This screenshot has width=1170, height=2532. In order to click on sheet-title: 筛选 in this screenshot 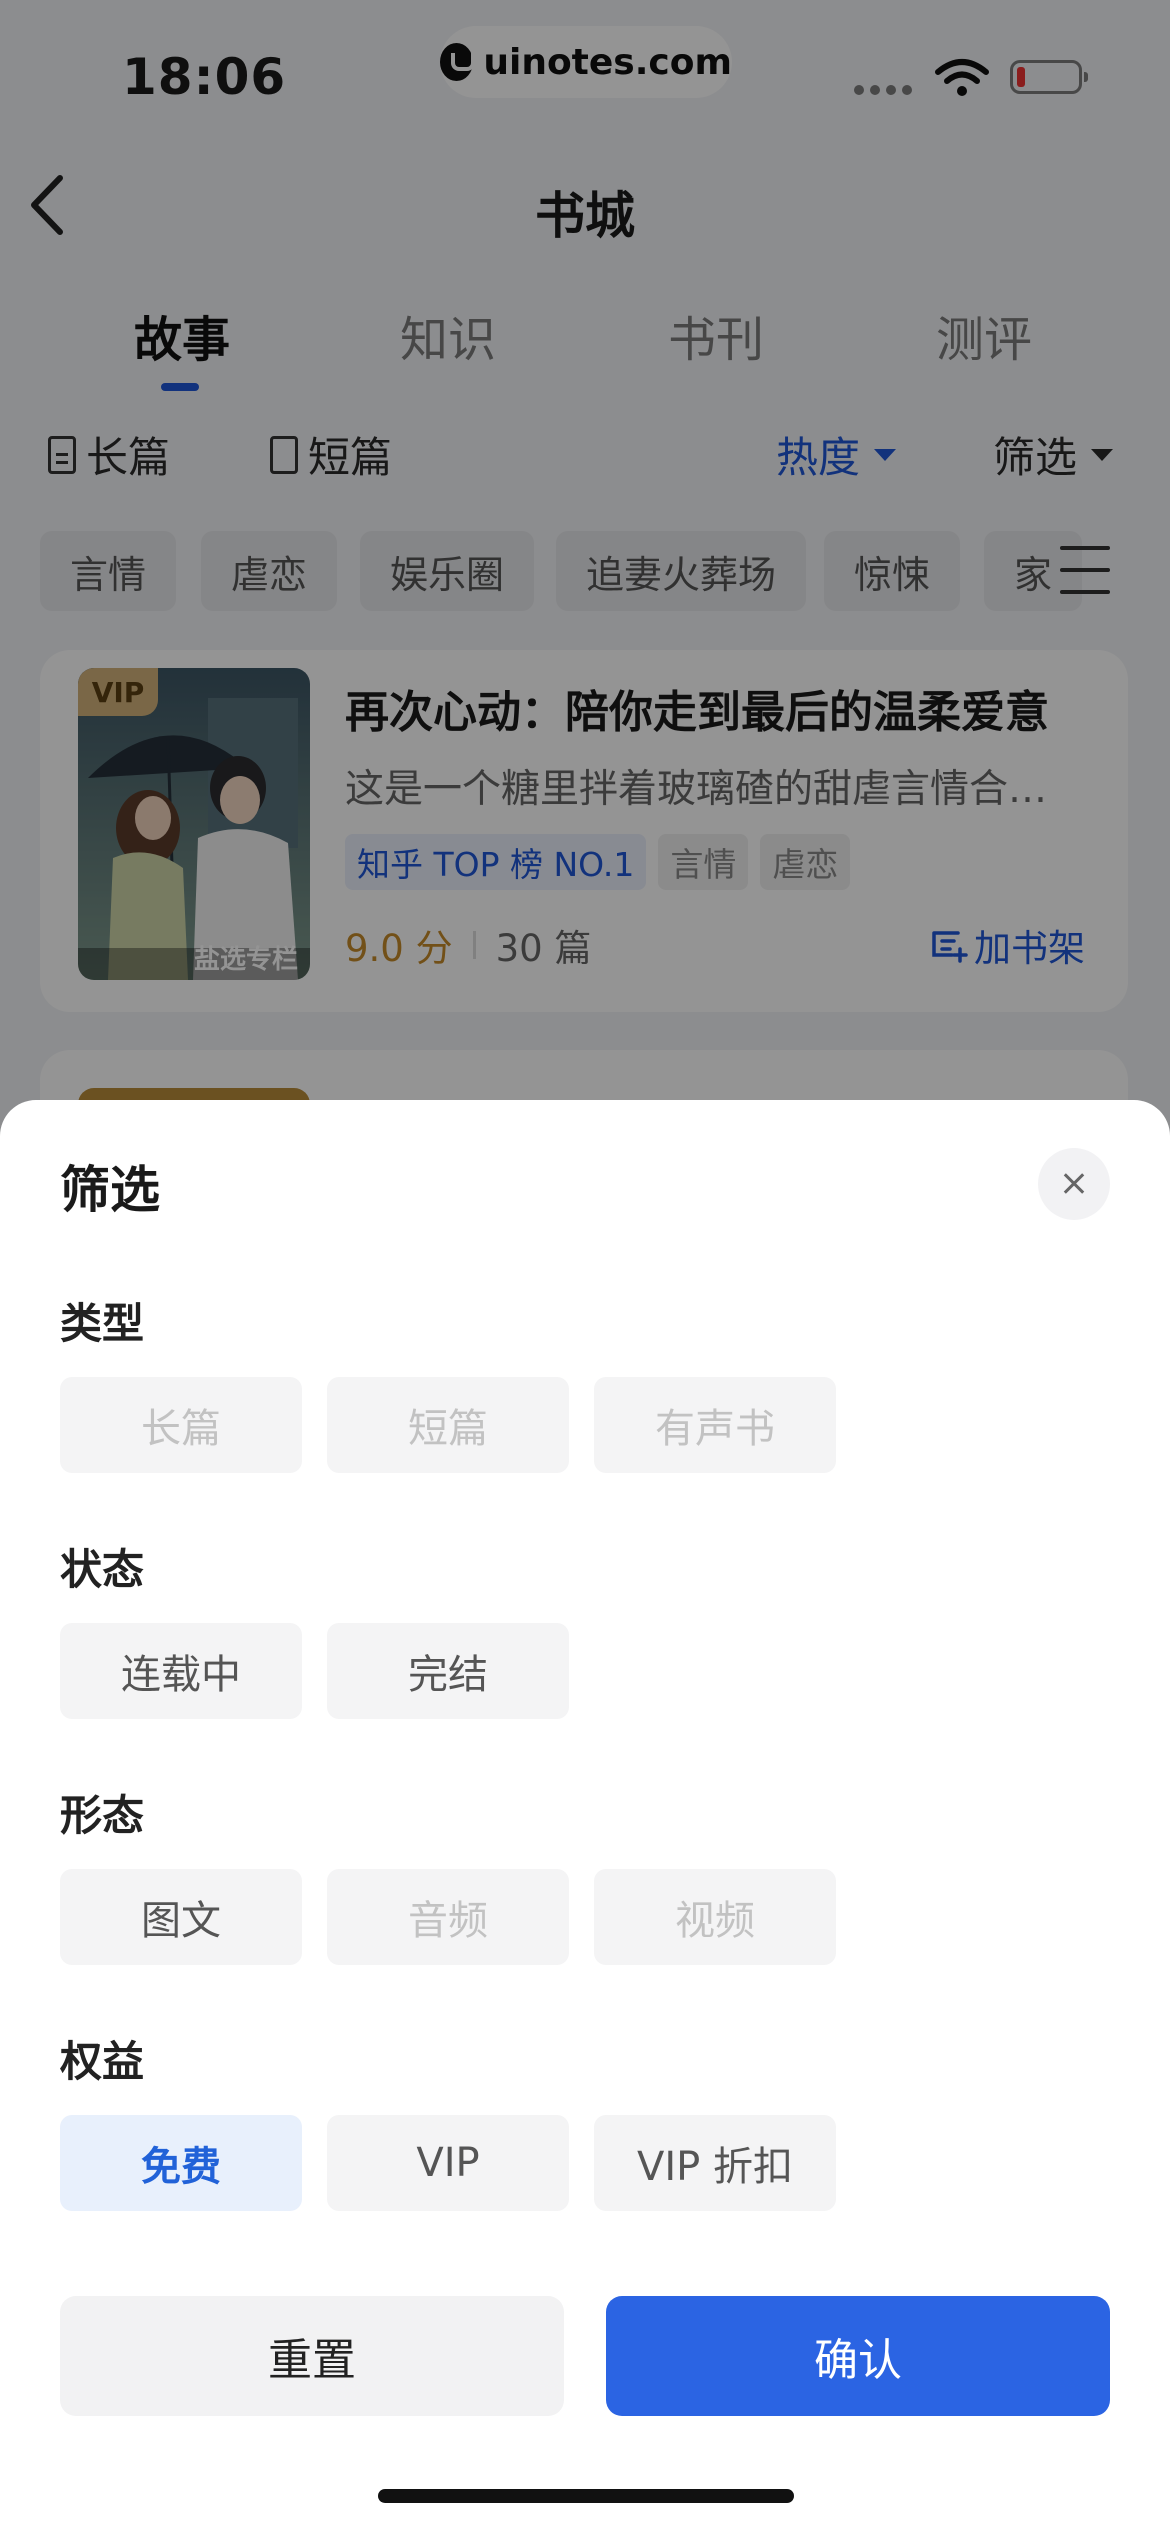, I will do `click(110, 1190)`.